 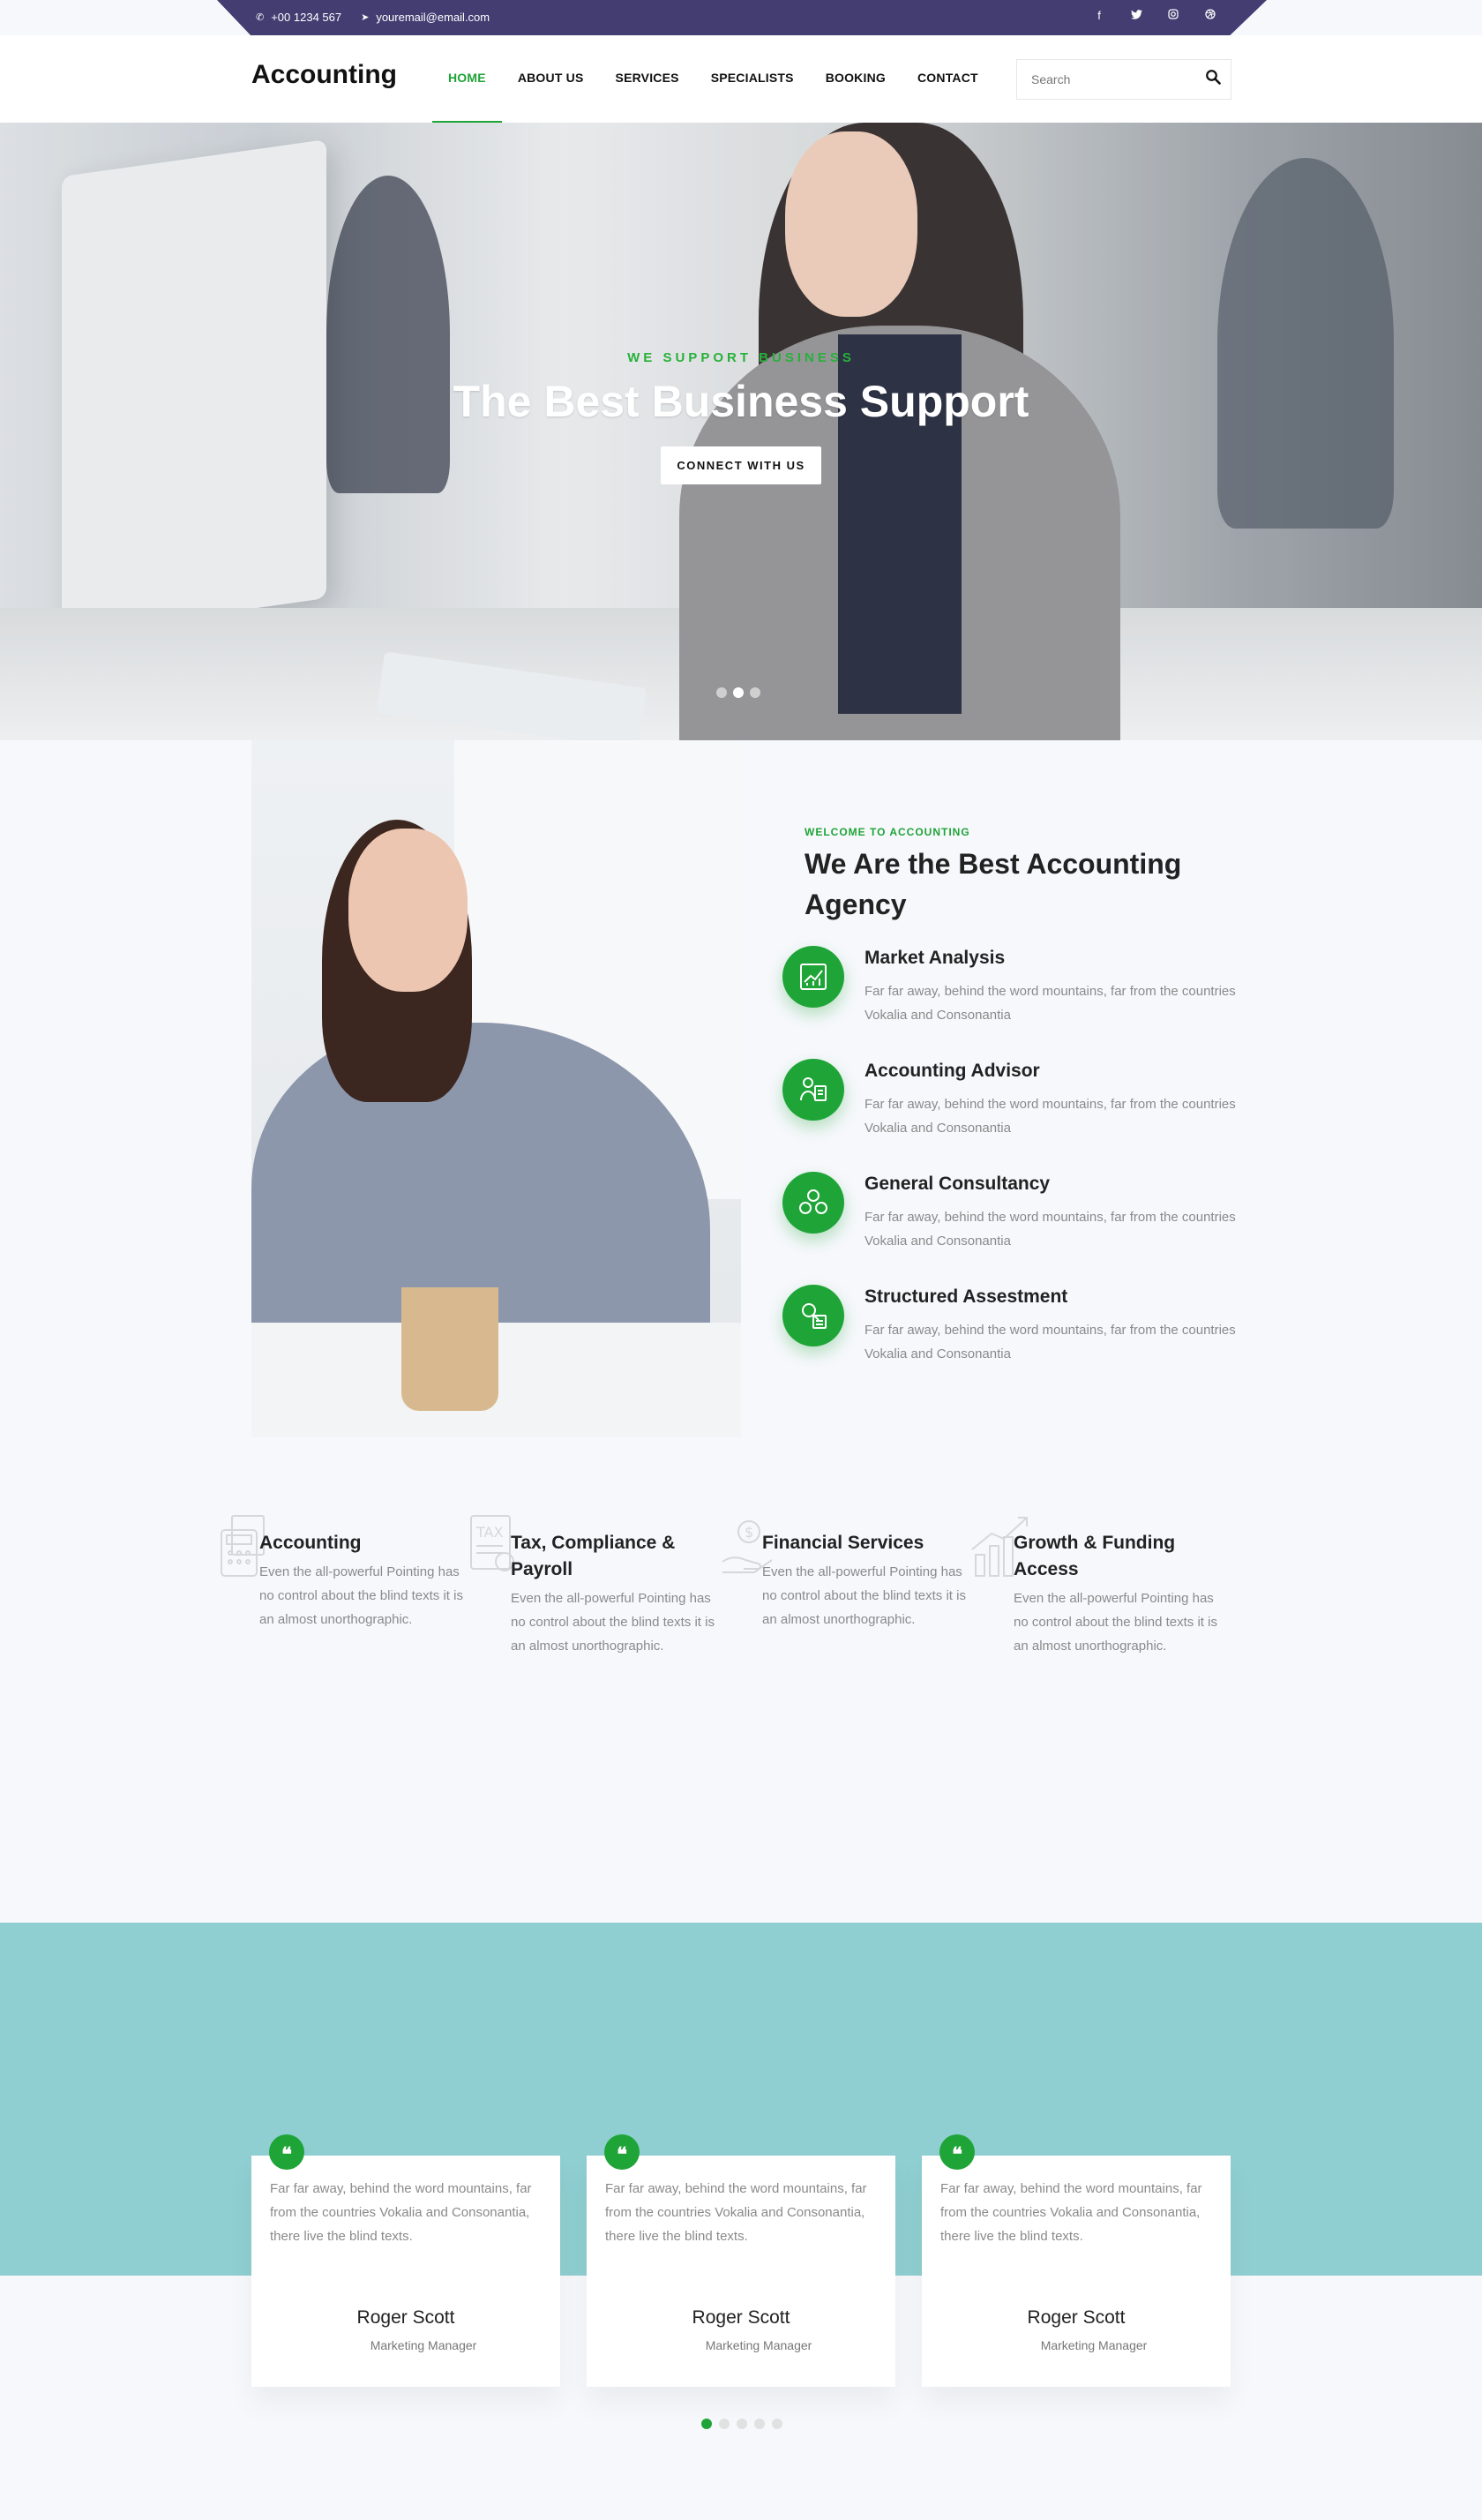 What do you see at coordinates (741, 465) in the screenshot?
I see `connect-button: CONNECT WITH US` at bounding box center [741, 465].